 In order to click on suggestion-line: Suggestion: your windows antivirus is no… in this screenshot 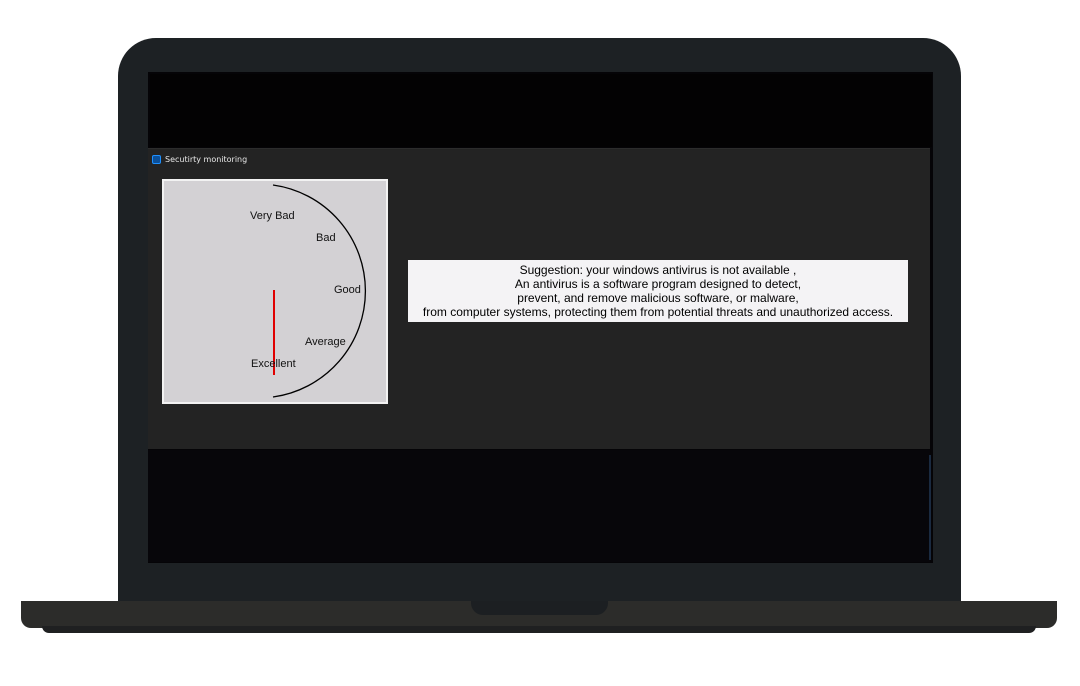, I will do `click(658, 270)`.